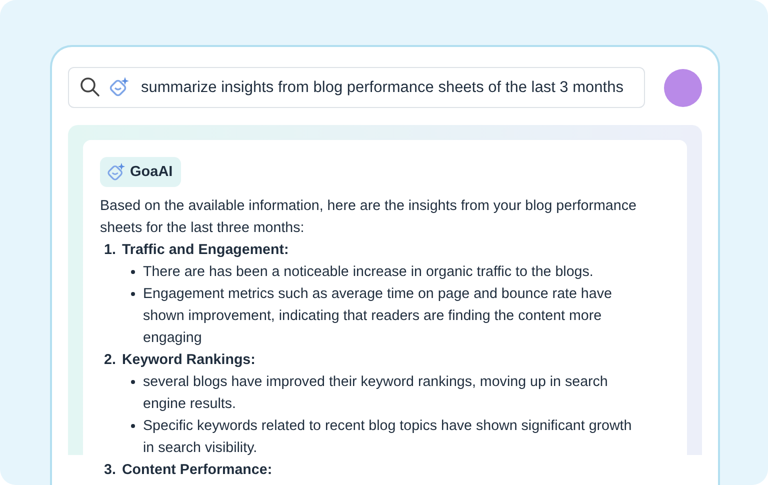 This screenshot has width=768, height=485. Describe the element at coordinates (110, 250) in the screenshot. I see `list-number: 1.` at that location.